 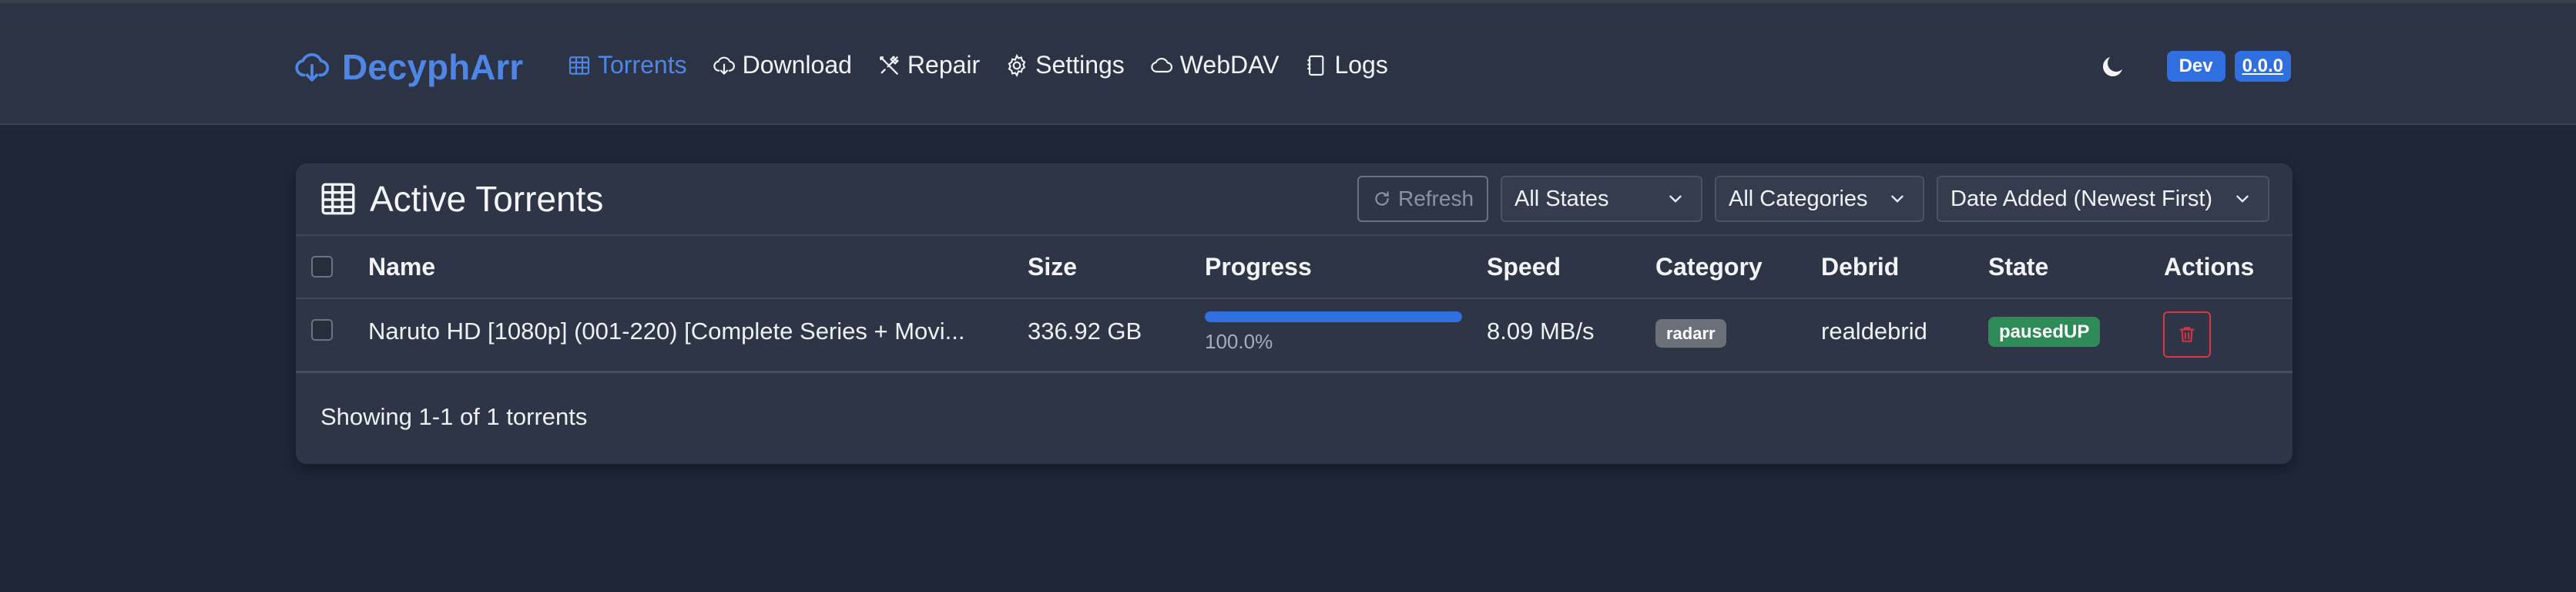 I want to click on select-all-checkbox, so click(x=322, y=267).